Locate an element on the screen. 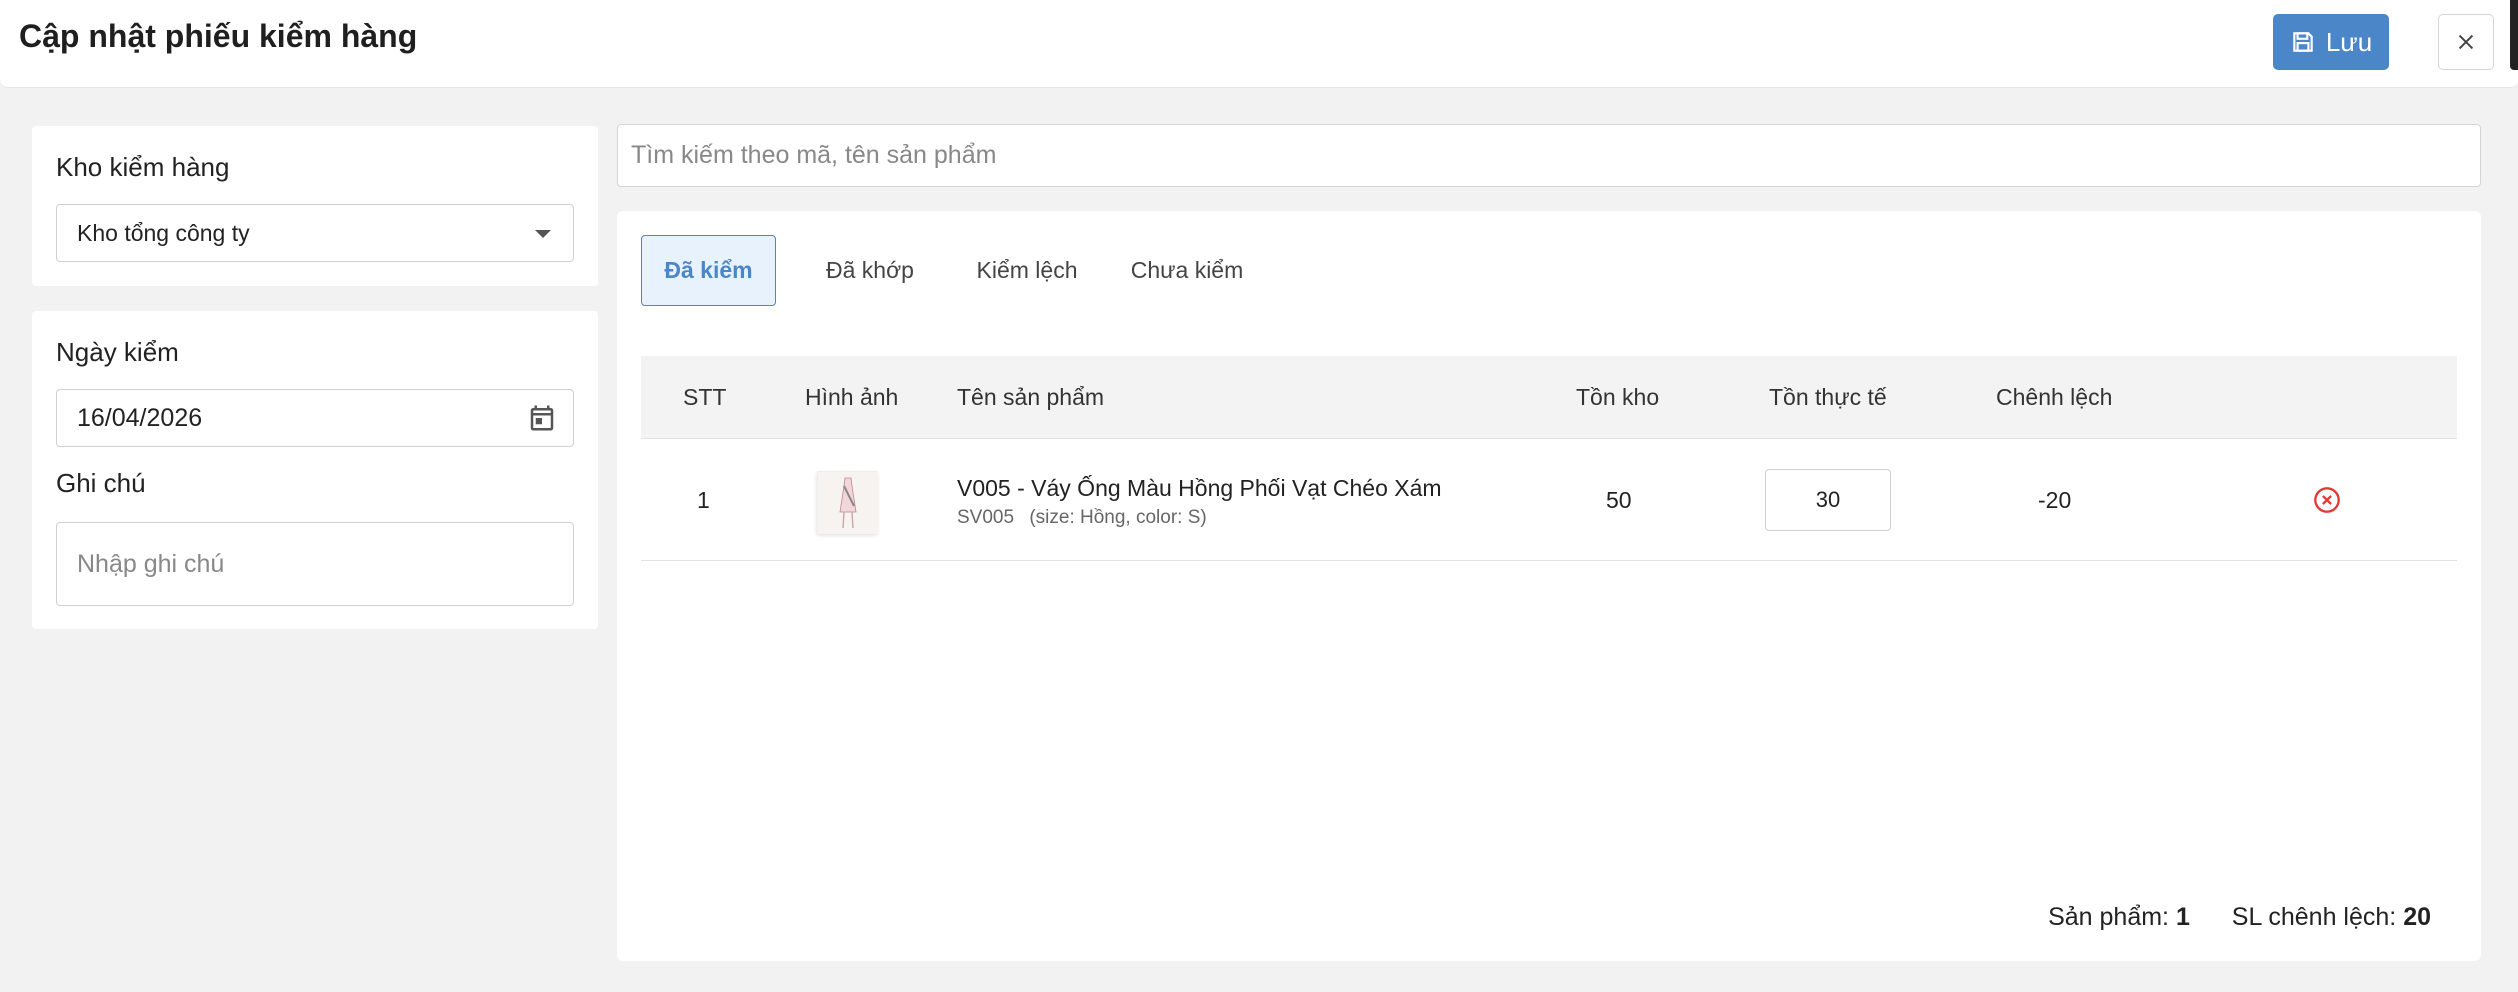 This screenshot has width=2518, height=992. actual-stock-input: 30 is located at coordinates (1828, 500).